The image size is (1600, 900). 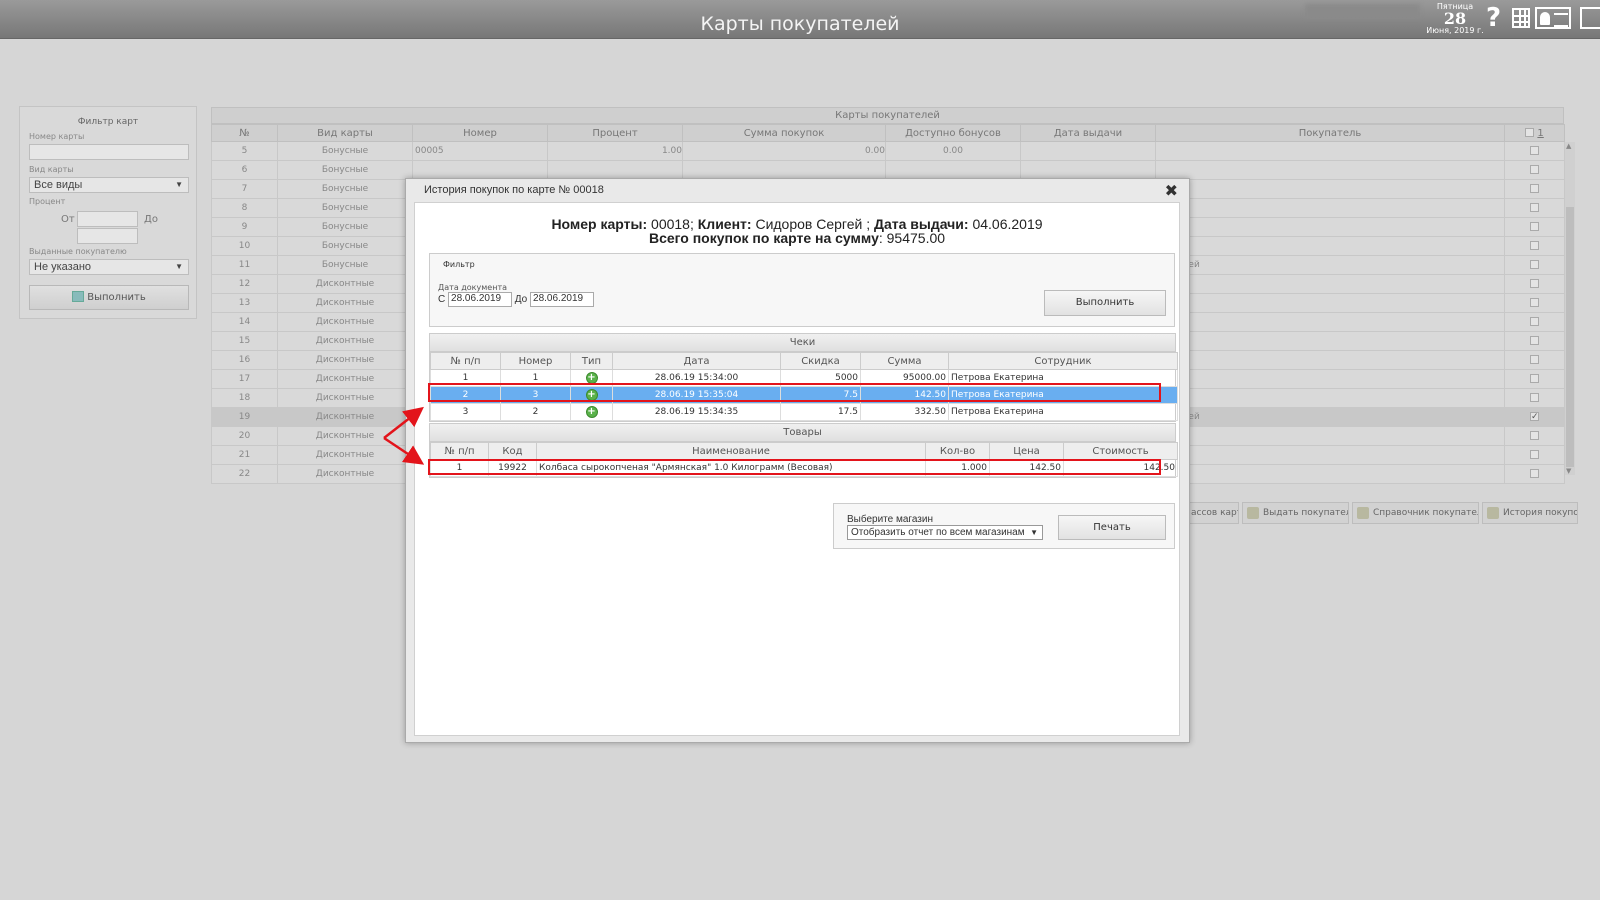 What do you see at coordinates (591, 361) in the screenshot?
I see `checks-col-type: Тип` at bounding box center [591, 361].